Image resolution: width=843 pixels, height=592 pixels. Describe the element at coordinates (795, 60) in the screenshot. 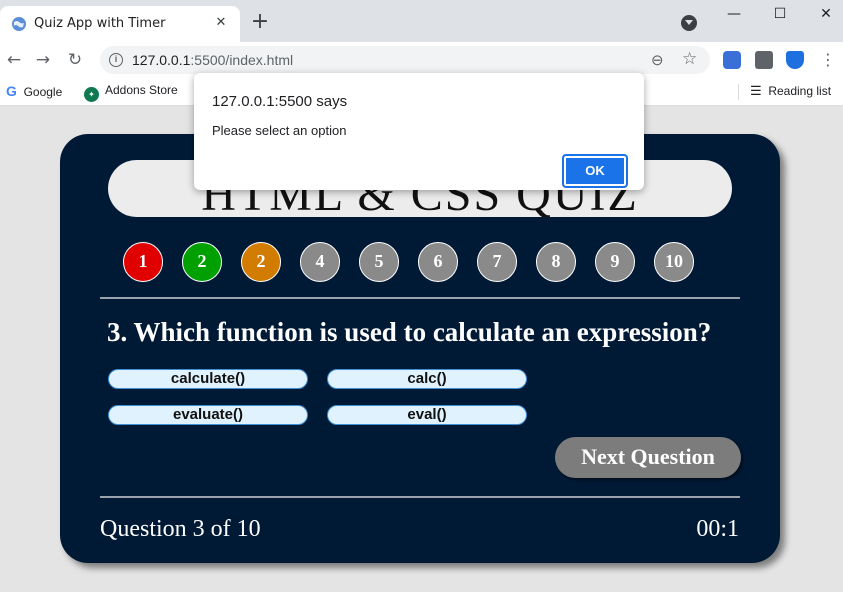

I see `shield-extension-icon` at that location.